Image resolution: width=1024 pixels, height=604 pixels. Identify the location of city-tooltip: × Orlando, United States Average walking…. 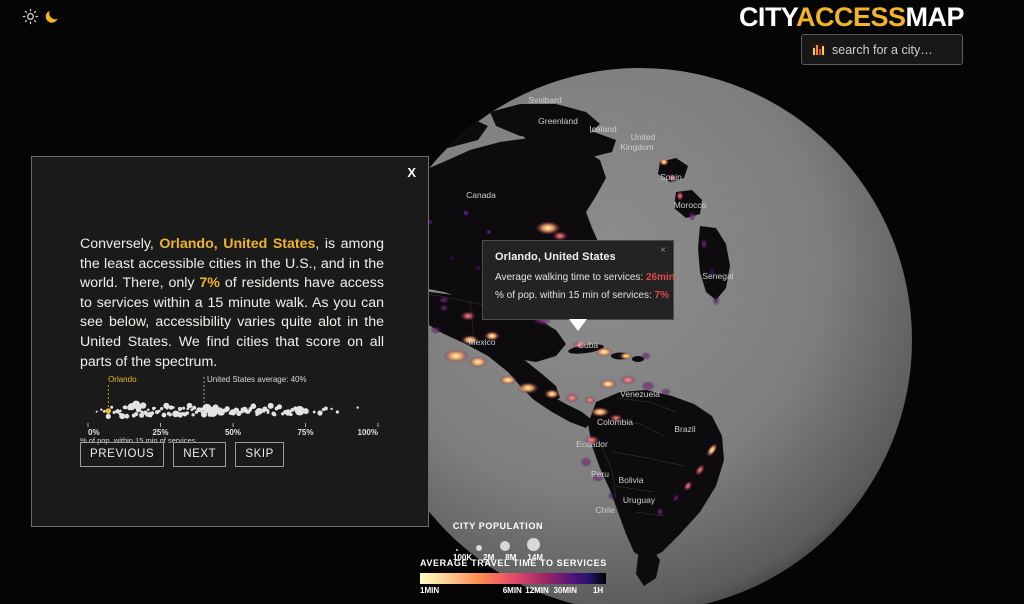
(578, 285).